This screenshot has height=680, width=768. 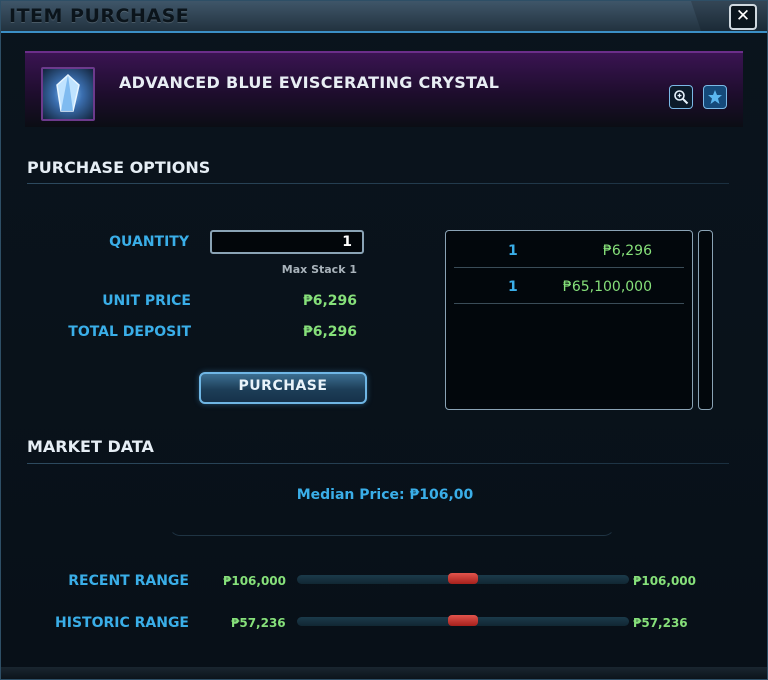 I want to click on recent-range-low: ₱106,000, so click(x=255, y=581).